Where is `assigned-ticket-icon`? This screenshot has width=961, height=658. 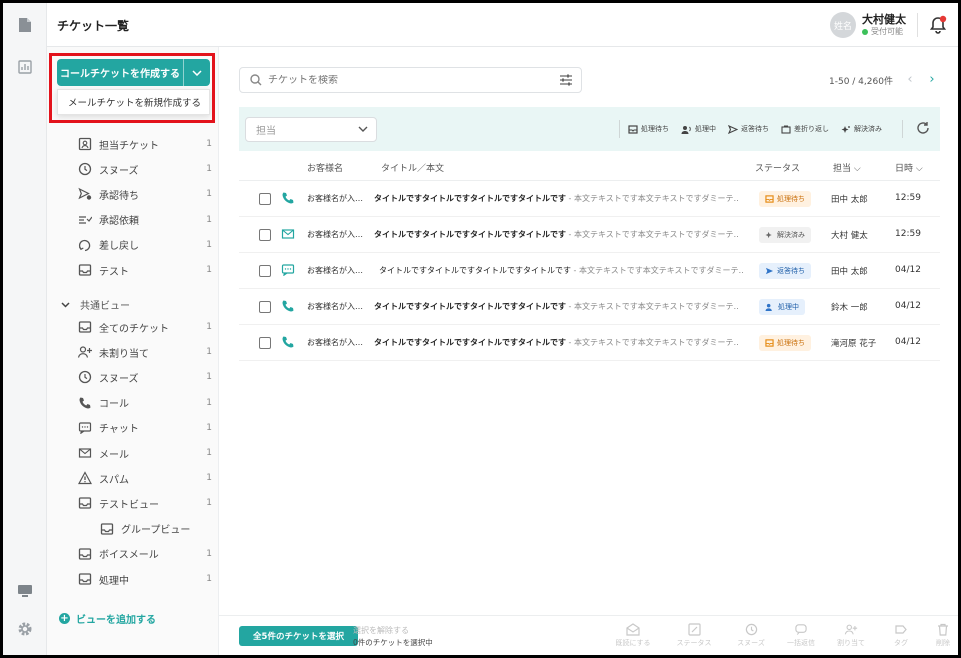
assigned-ticket-icon is located at coordinates (85, 144).